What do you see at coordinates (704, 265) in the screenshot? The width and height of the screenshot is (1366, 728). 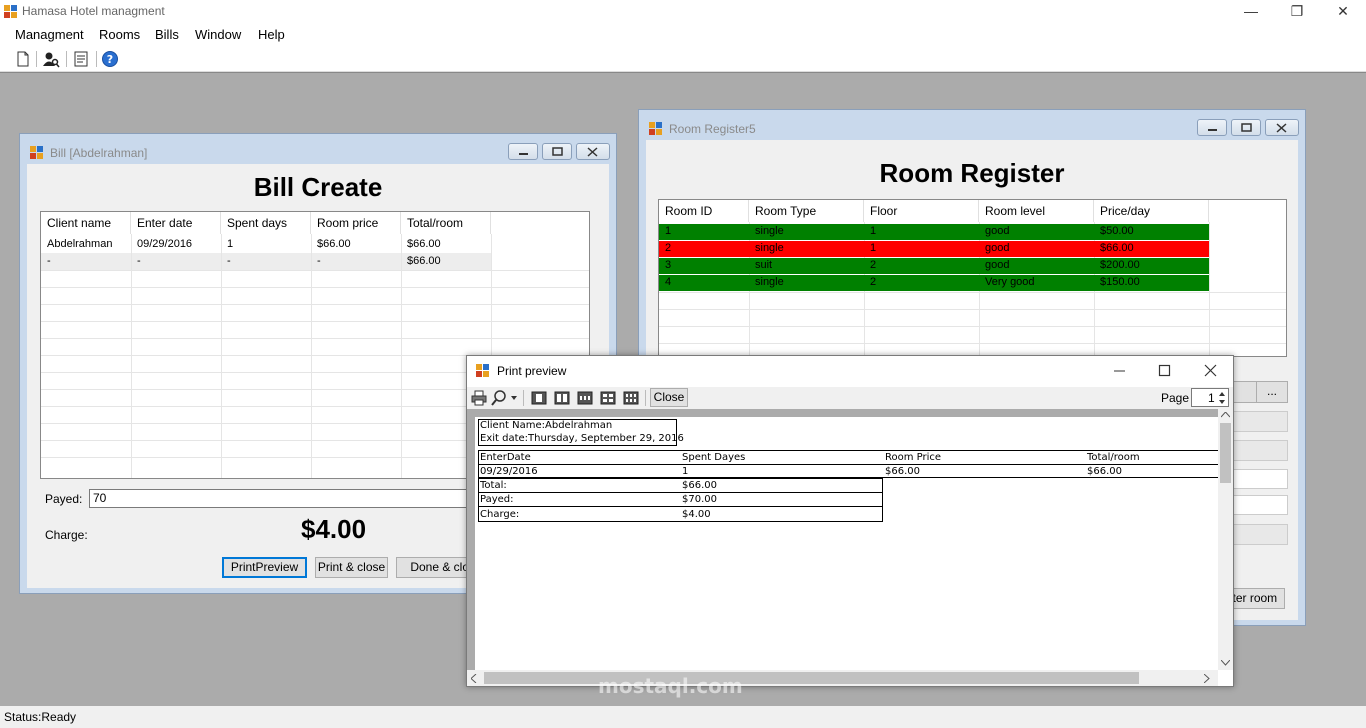 I see `table-cell: 3` at bounding box center [704, 265].